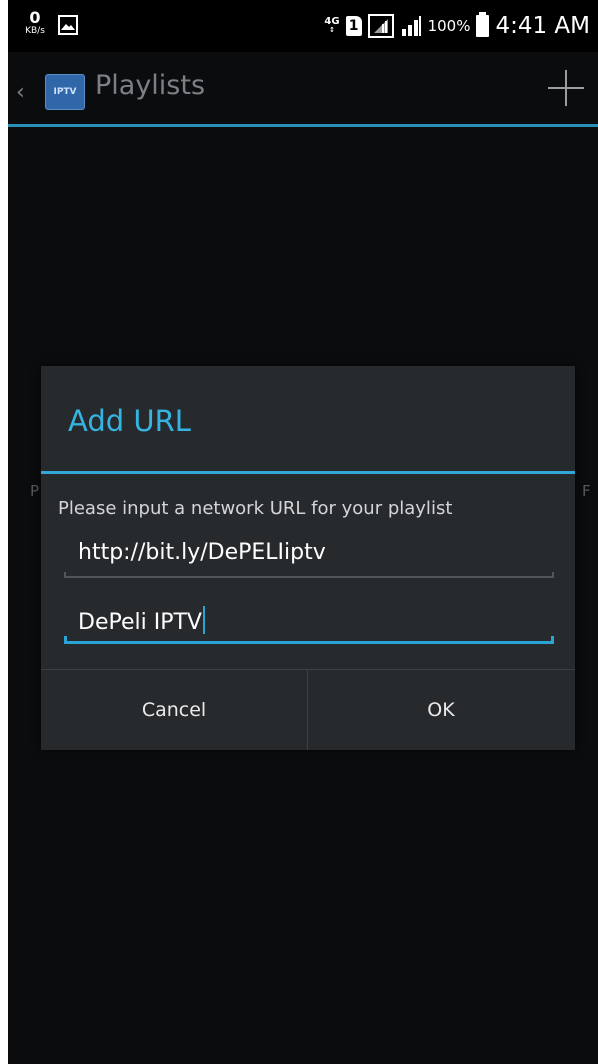 This screenshot has height=1064, width=598. What do you see at coordinates (332, 25) in the screenshot?
I see `network-type-icon: 4G ↕` at bounding box center [332, 25].